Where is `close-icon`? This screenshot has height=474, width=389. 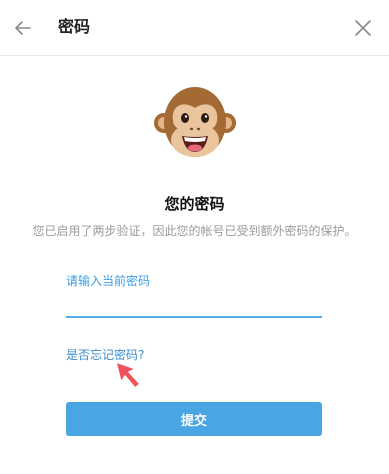 close-icon is located at coordinates (363, 28).